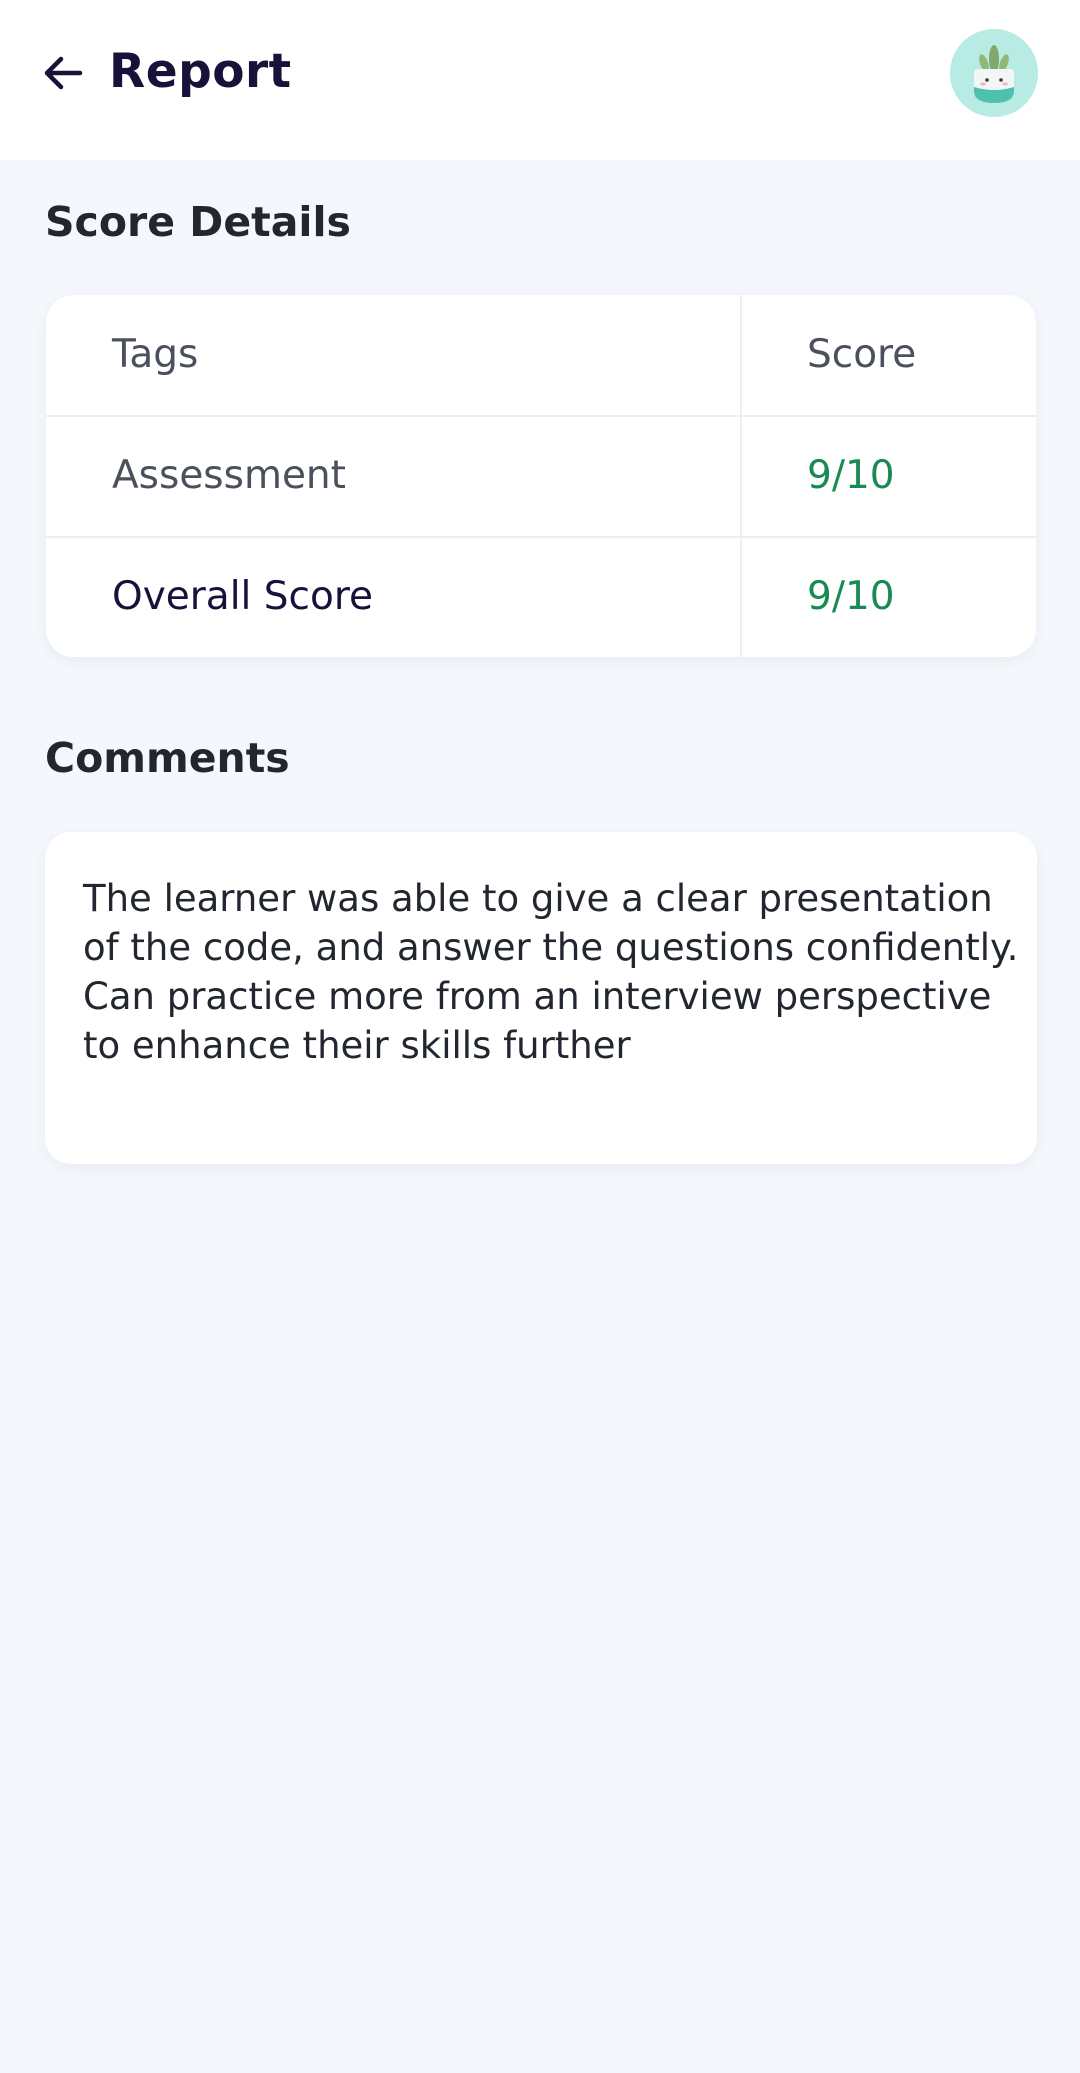  What do you see at coordinates (862, 354) in the screenshot?
I see `column-header-score: Score` at bounding box center [862, 354].